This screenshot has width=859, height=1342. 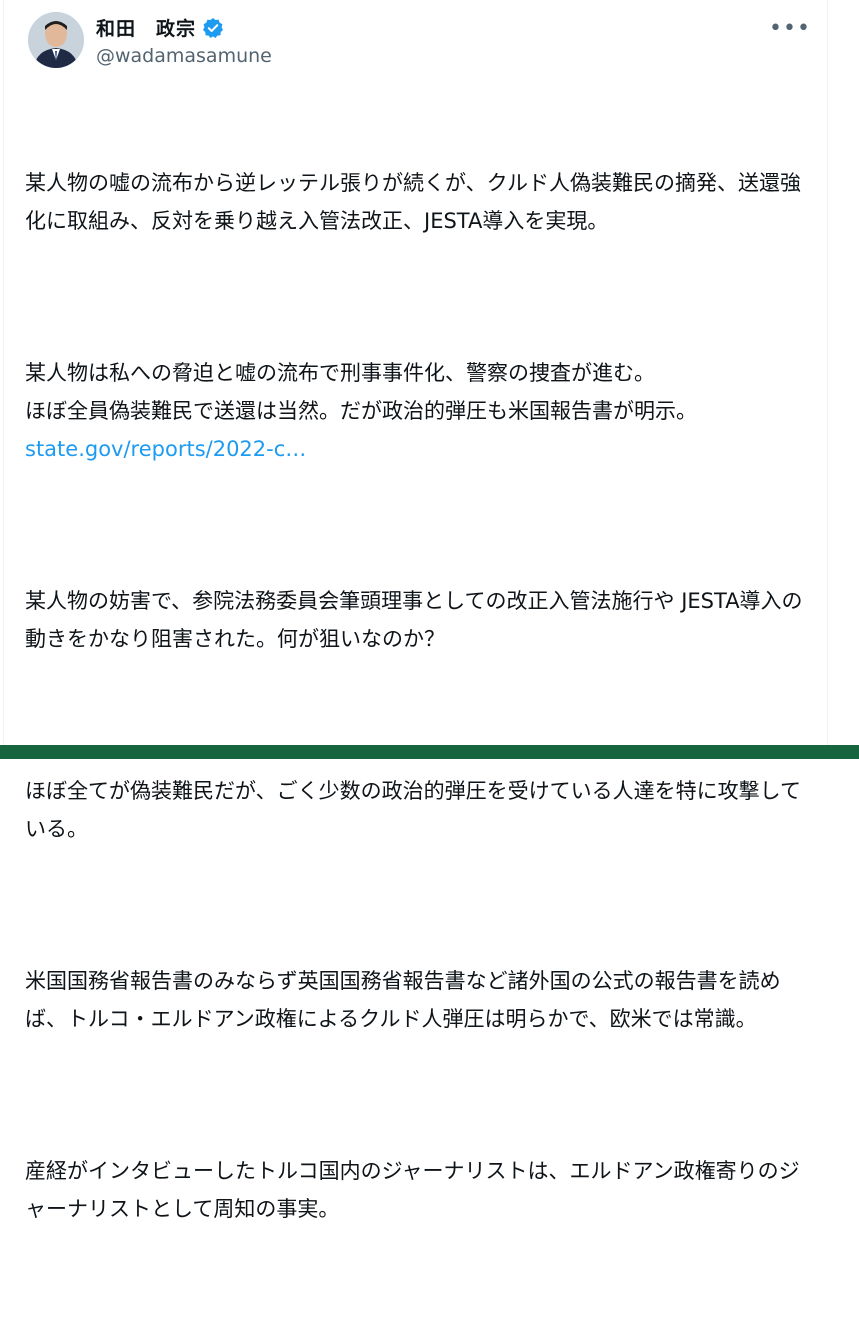 I want to click on author-name-row: 和田 政宗, so click(x=160, y=27).